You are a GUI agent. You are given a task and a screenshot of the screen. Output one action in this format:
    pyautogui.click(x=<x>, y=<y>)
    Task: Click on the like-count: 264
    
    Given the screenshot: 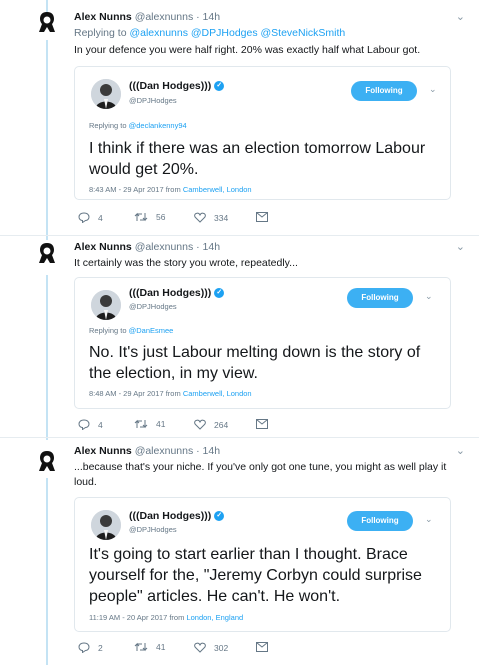 What is the action you would take?
    pyautogui.click(x=221, y=424)
    